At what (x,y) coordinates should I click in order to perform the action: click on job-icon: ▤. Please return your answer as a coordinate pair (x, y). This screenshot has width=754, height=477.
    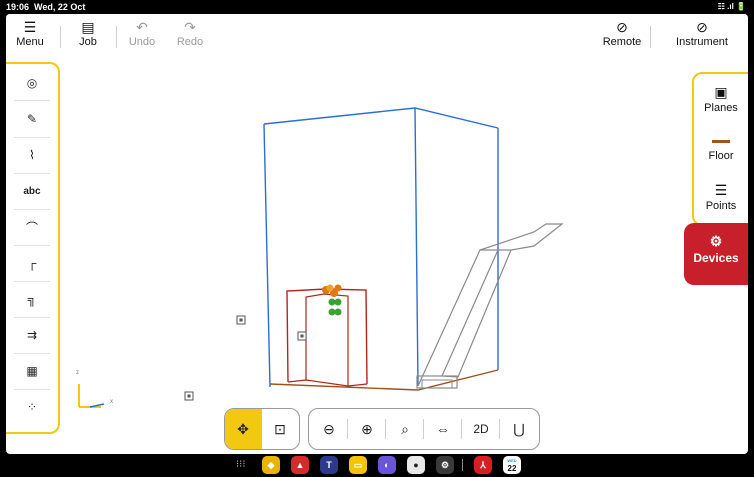
    Looking at the image, I should click on (88, 27).